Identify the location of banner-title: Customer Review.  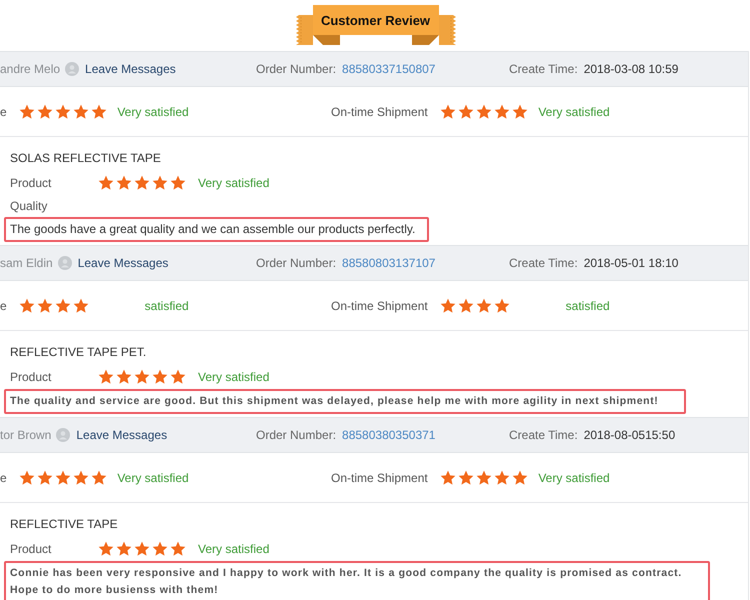
(375, 20).